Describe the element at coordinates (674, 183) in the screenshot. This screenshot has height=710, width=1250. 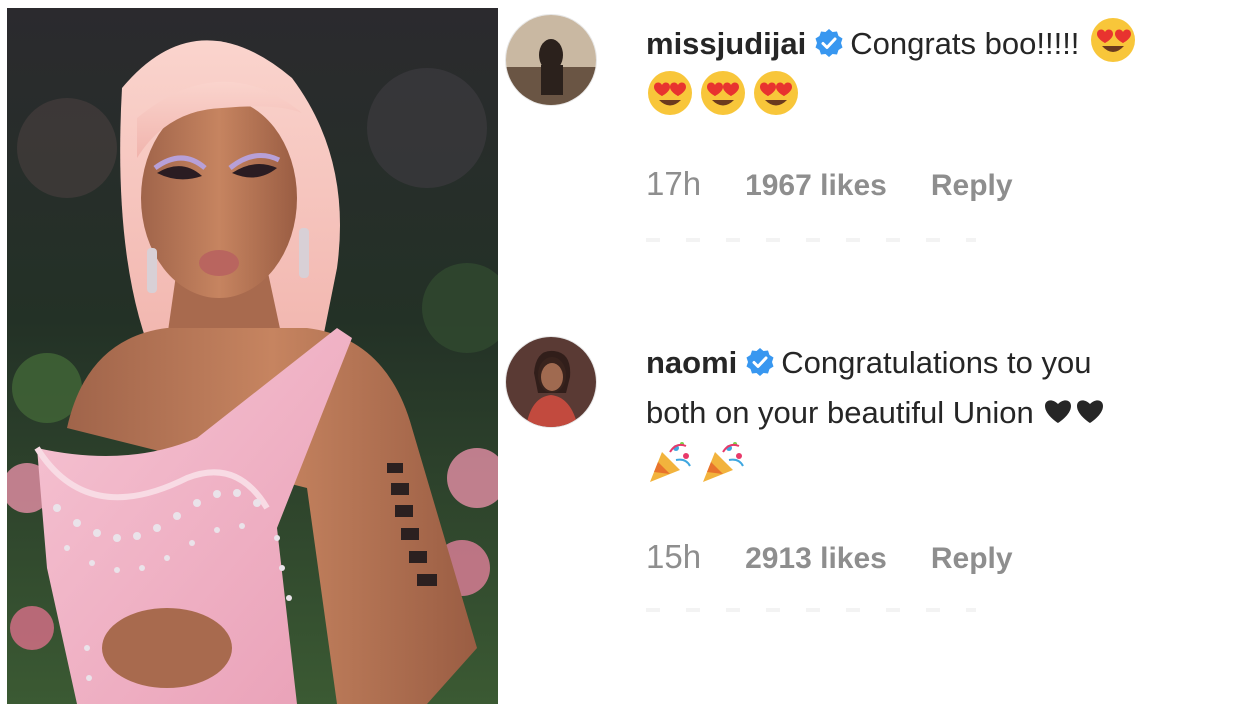
I see `comment-time: 17h` at that location.